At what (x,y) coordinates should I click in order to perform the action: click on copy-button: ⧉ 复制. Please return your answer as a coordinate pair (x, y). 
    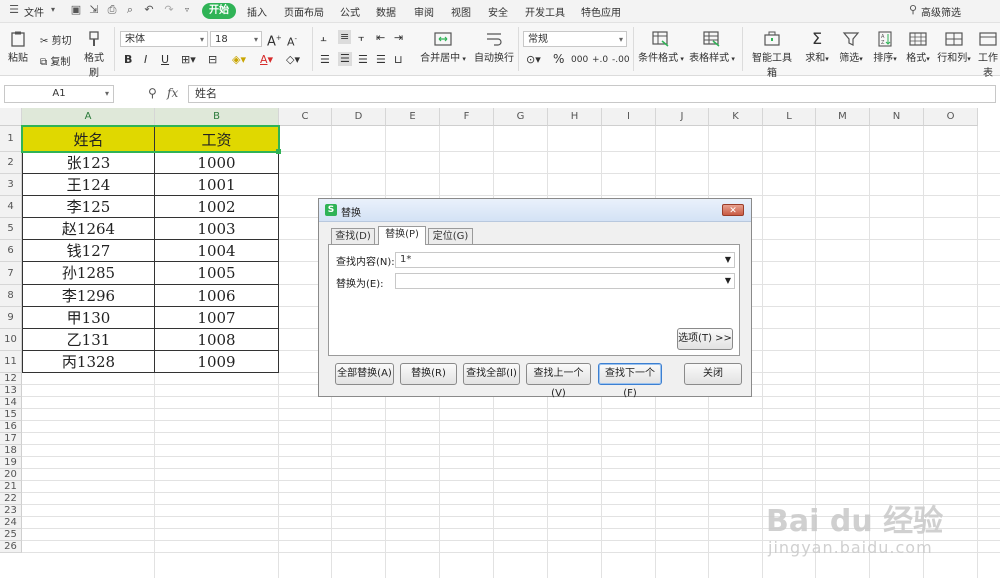
    Looking at the image, I should click on (55, 60).